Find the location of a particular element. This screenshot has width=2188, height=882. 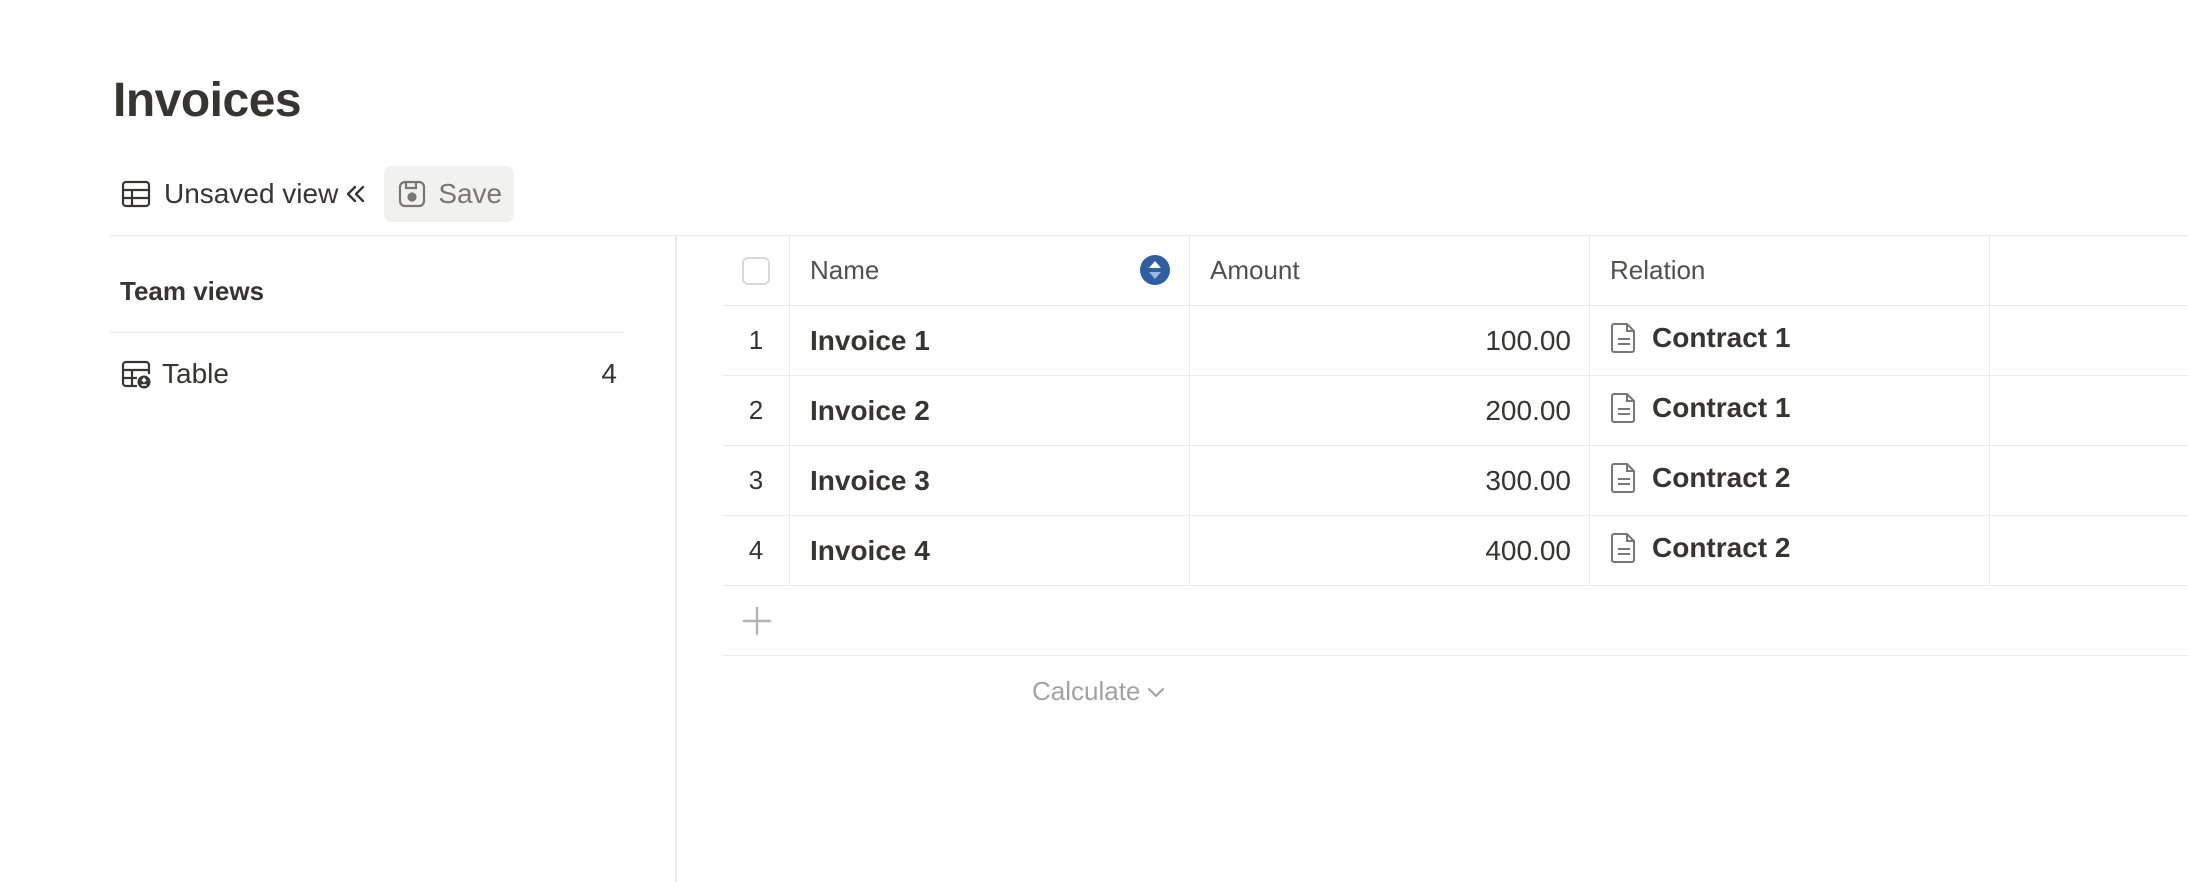

calculate-button: Calculate is located at coordinates (1099, 691).